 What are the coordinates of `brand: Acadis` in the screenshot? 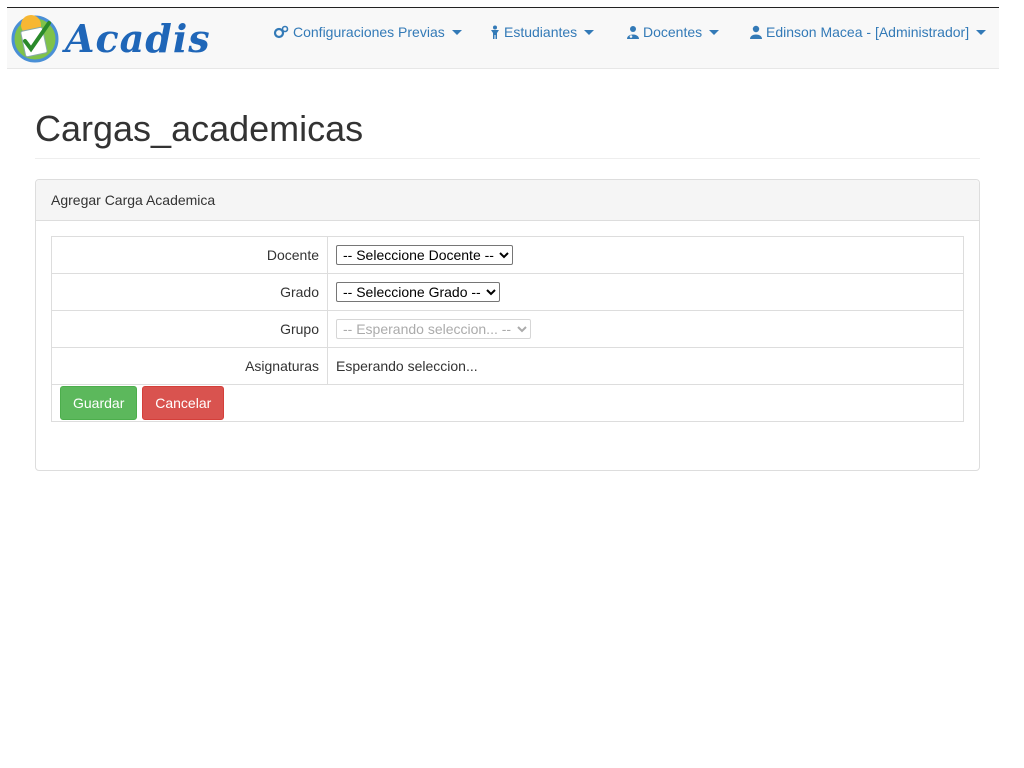 It's located at (110, 38).